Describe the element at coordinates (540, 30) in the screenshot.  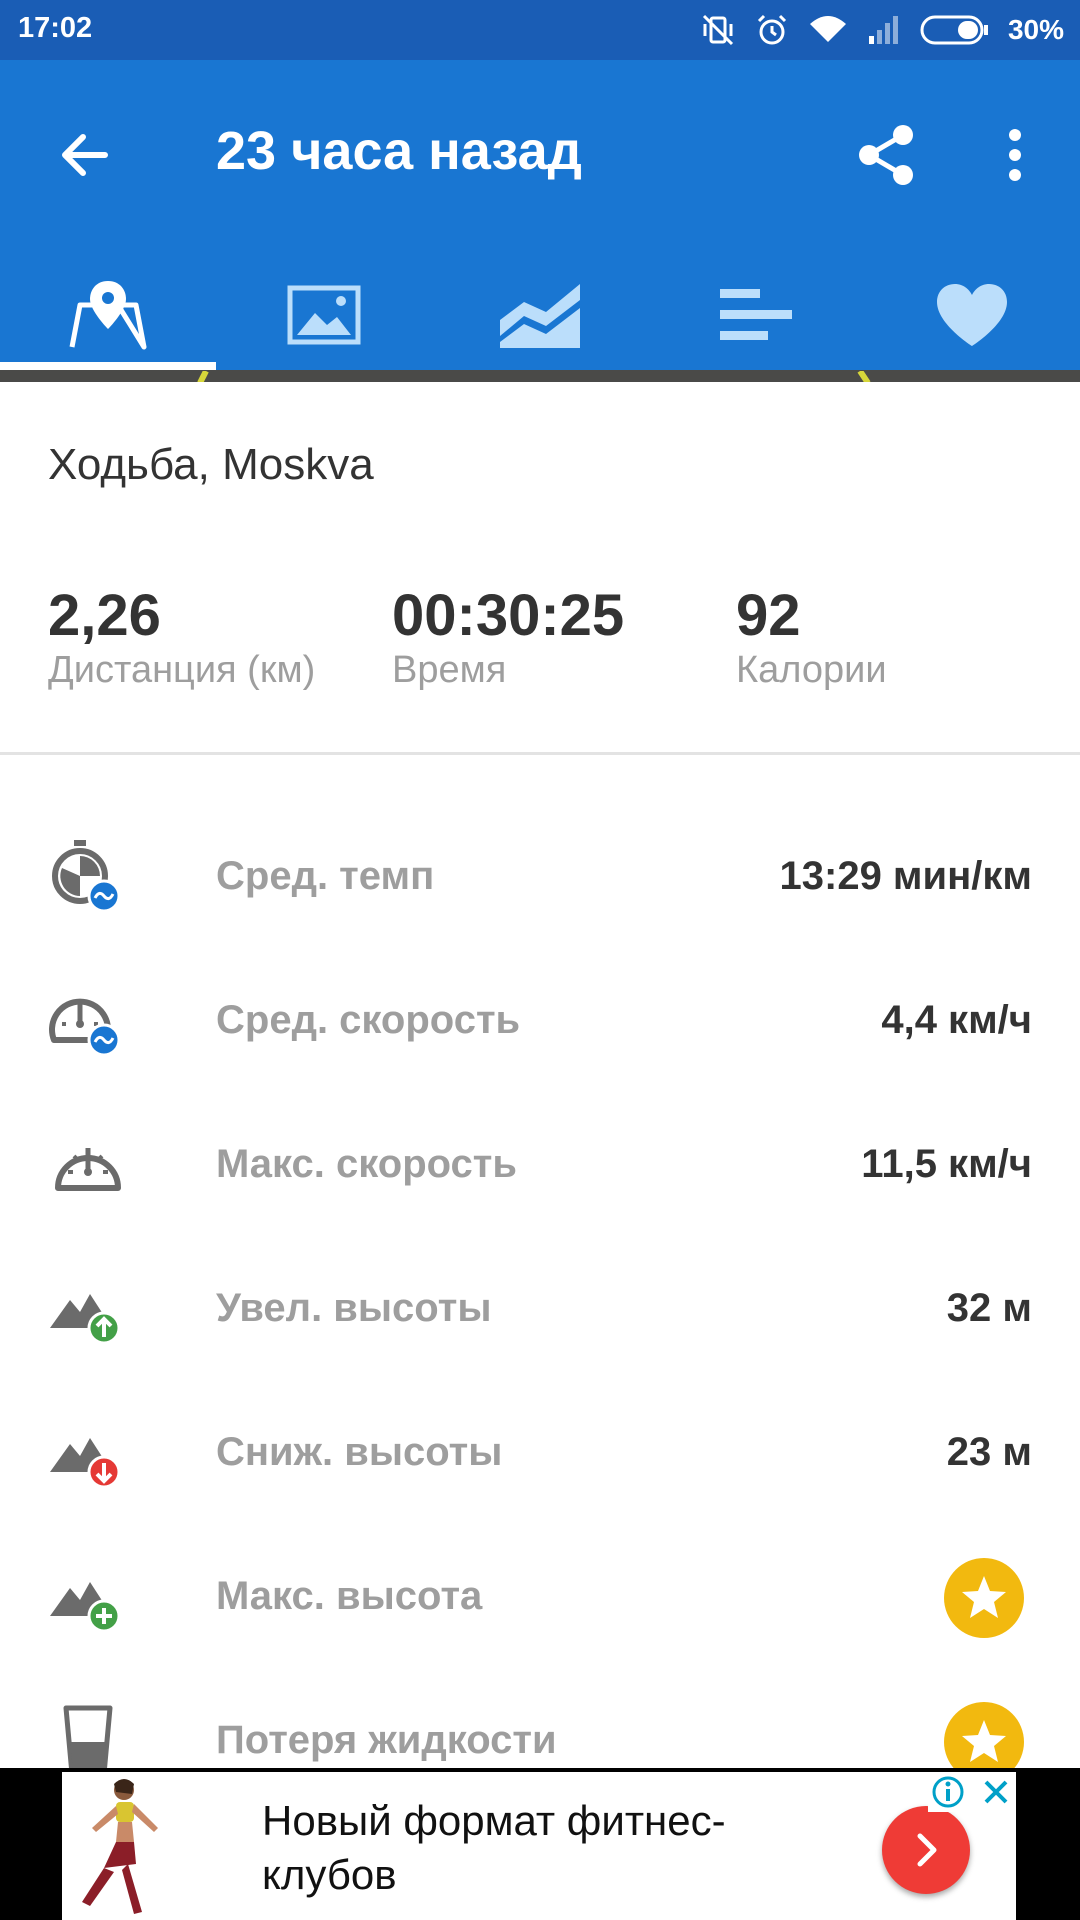
I see `status-bar: 17:02 30%` at that location.